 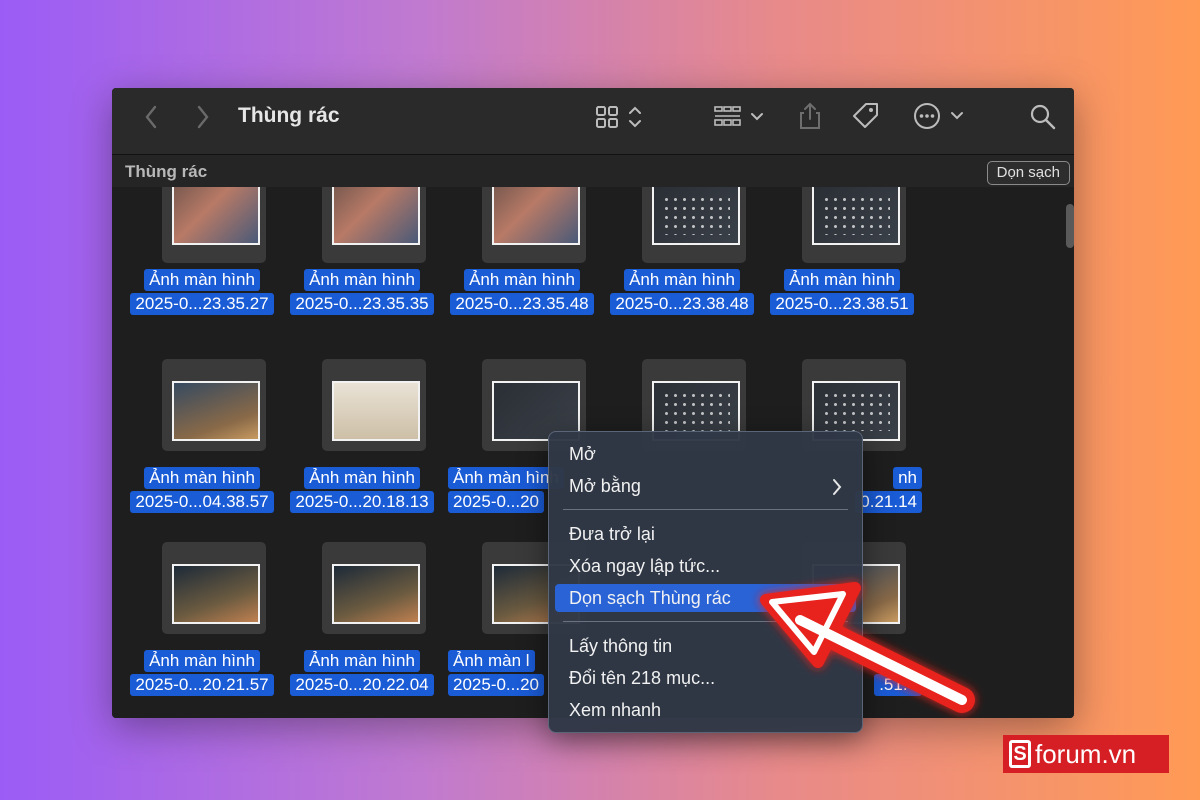 What do you see at coordinates (593, 171) in the screenshot?
I see `section-header: Thùng rác Dọn sạch` at bounding box center [593, 171].